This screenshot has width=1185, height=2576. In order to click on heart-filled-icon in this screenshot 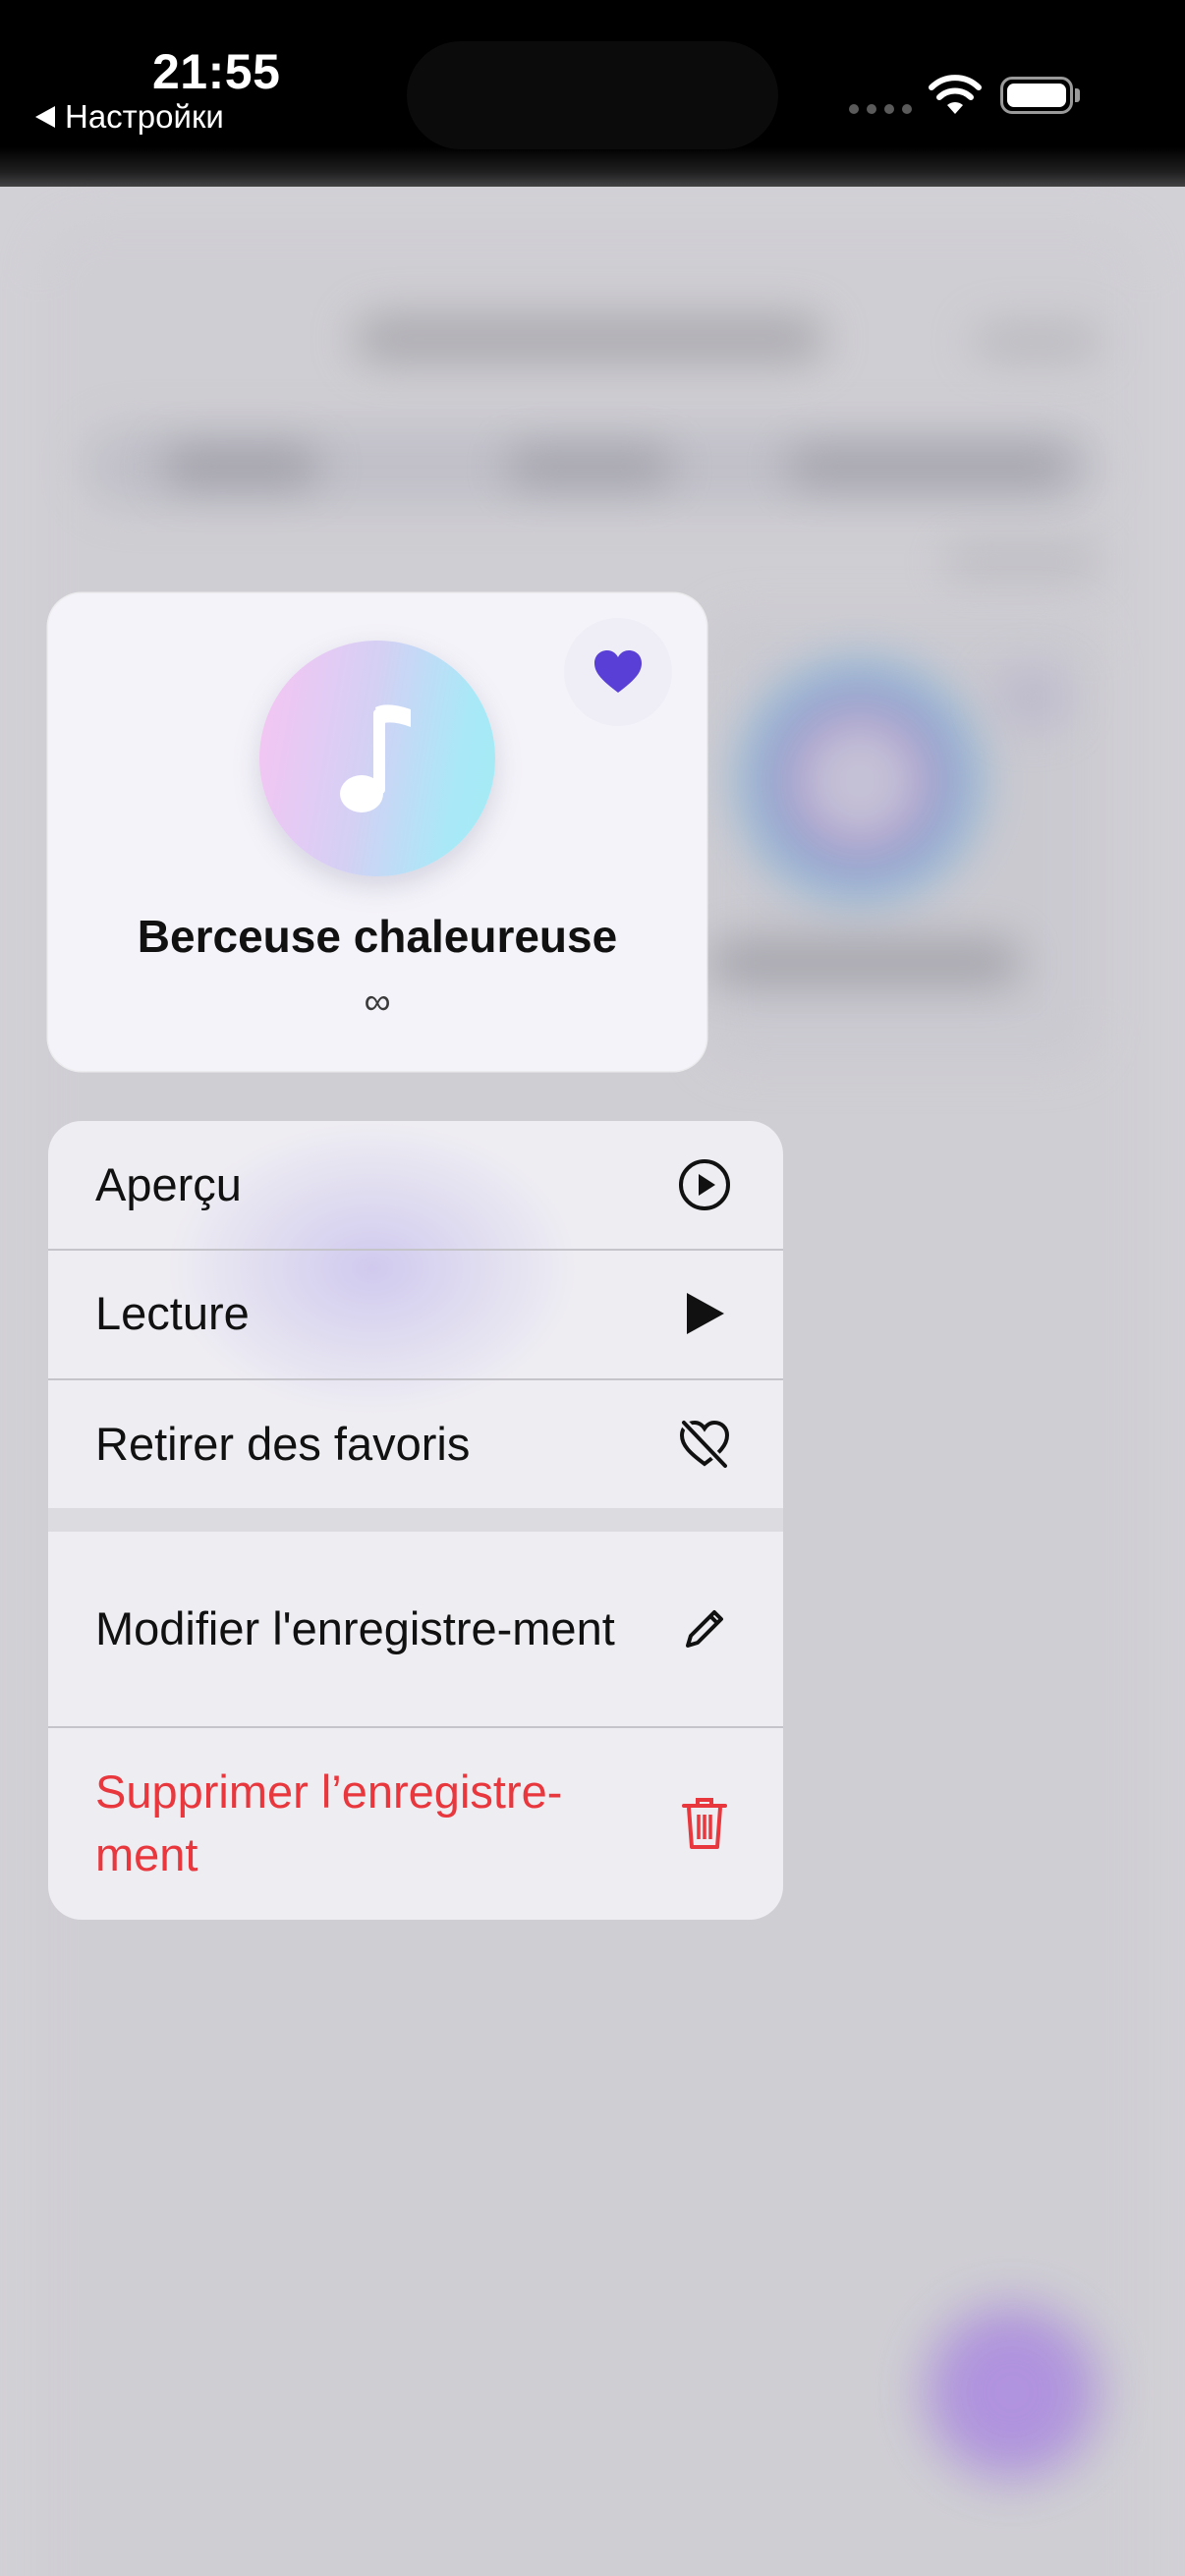, I will do `click(618, 671)`.